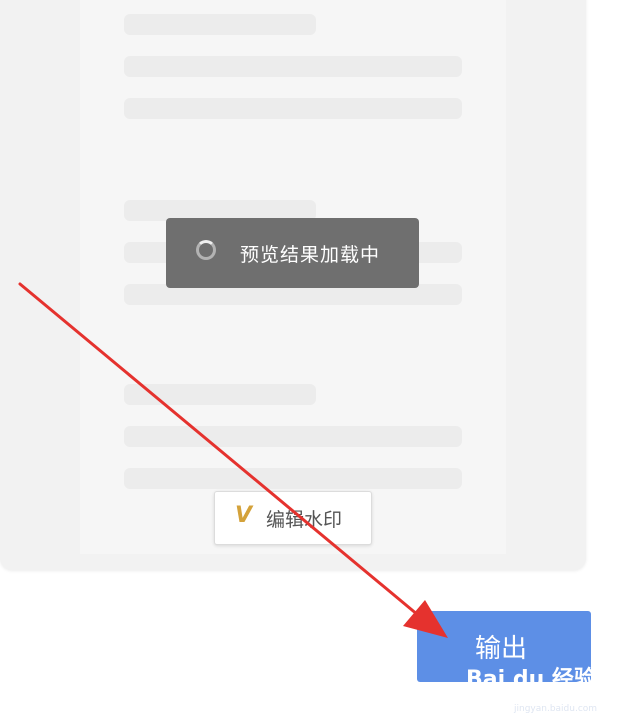 This screenshot has width=640, height=721. What do you see at coordinates (244, 515) in the screenshot?
I see `v-logo-icon: V` at bounding box center [244, 515].